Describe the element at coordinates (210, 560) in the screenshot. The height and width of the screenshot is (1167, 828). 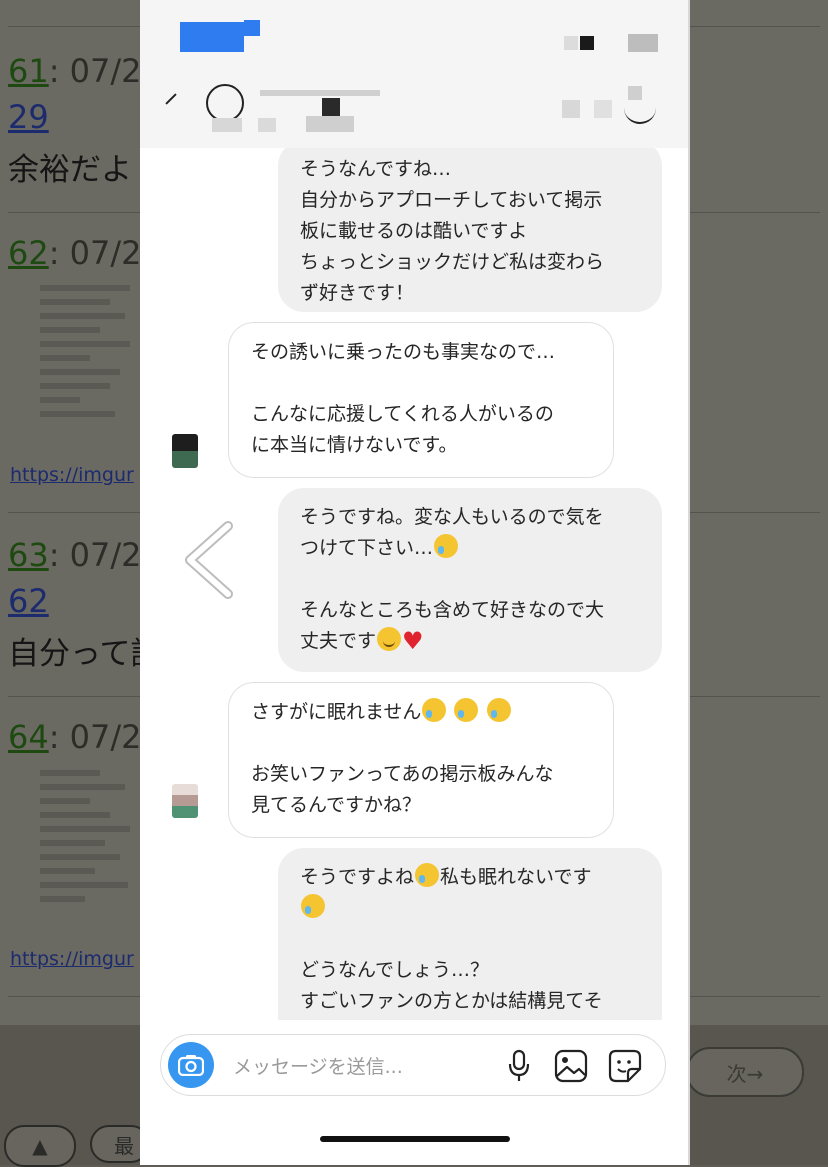
I see `back-chevron-icon` at that location.